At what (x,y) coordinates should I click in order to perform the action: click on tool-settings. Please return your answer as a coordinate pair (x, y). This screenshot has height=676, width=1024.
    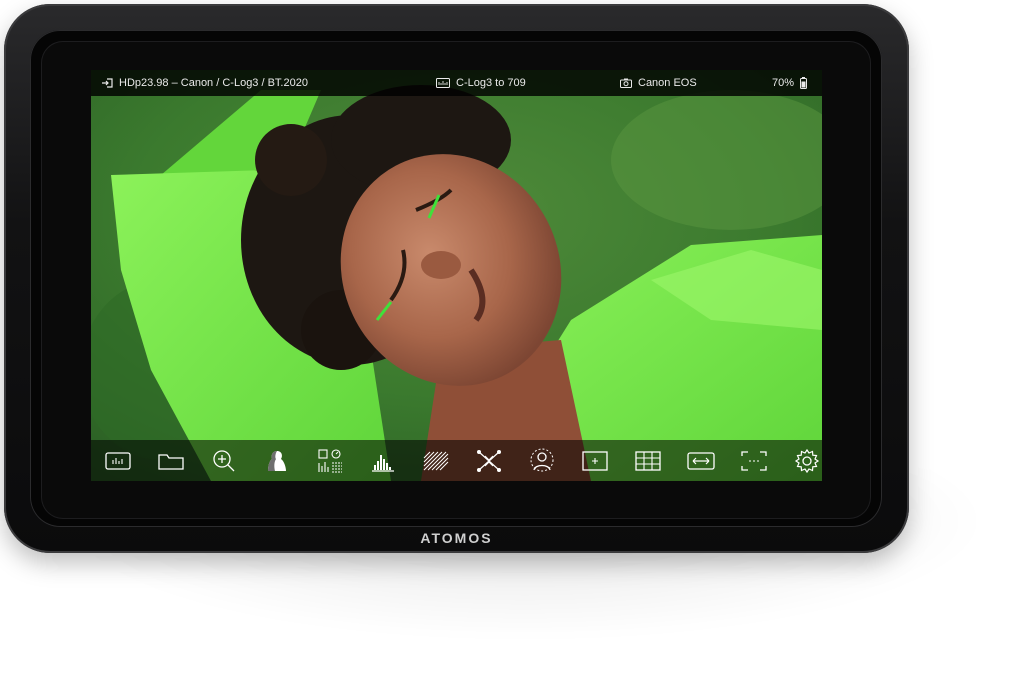
    Looking at the image, I should click on (801, 460).